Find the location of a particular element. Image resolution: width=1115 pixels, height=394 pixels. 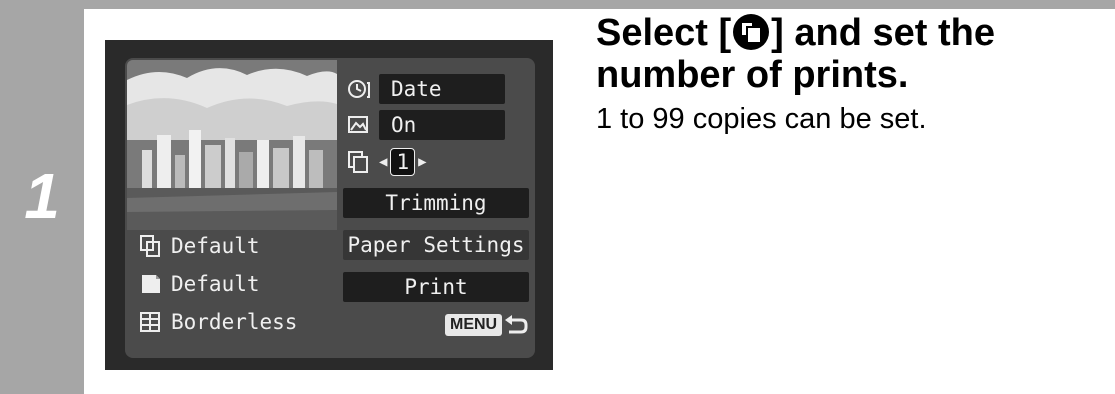

step-column: 1 is located at coordinates (42, 201).